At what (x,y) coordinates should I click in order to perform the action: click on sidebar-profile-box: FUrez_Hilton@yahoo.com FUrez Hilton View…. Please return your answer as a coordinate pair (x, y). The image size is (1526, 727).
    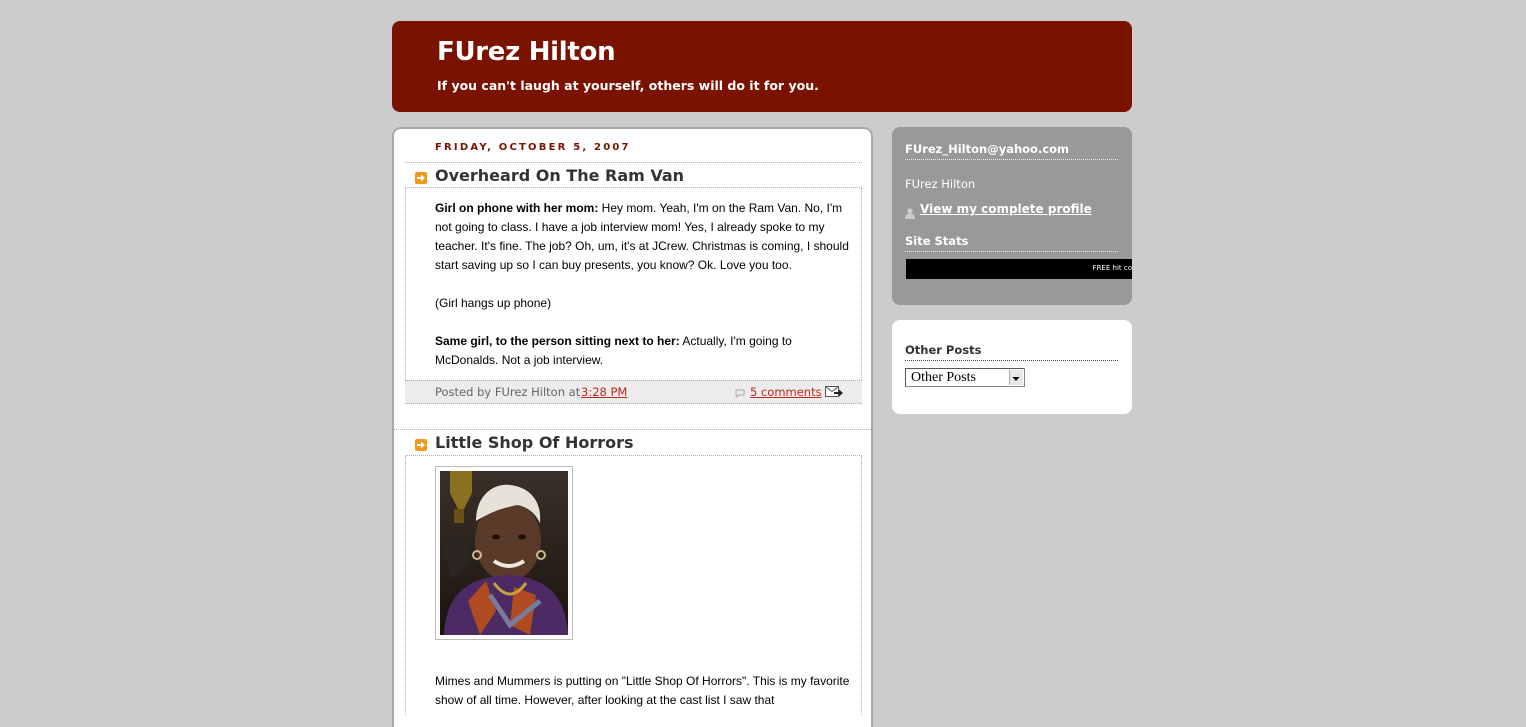
    Looking at the image, I should click on (1012, 216).